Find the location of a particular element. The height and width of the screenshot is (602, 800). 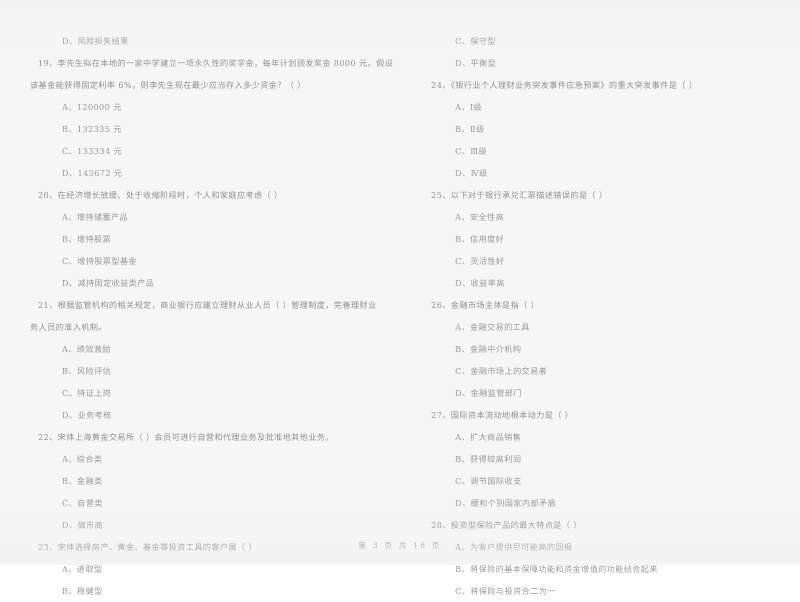

question-text: 25、以下对于银行承兑汇票描述错误的是（ ） is located at coordinates (519, 195).